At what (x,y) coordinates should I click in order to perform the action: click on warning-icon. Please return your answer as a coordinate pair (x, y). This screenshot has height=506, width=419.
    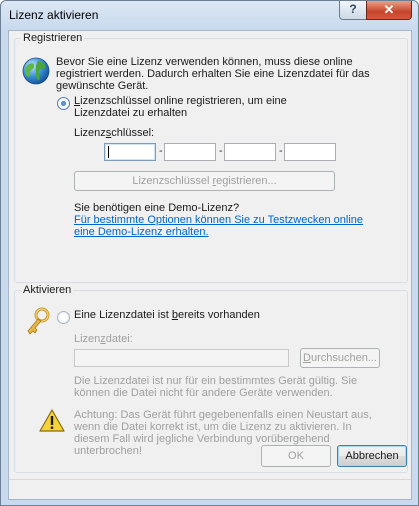
    Looking at the image, I should click on (52, 420).